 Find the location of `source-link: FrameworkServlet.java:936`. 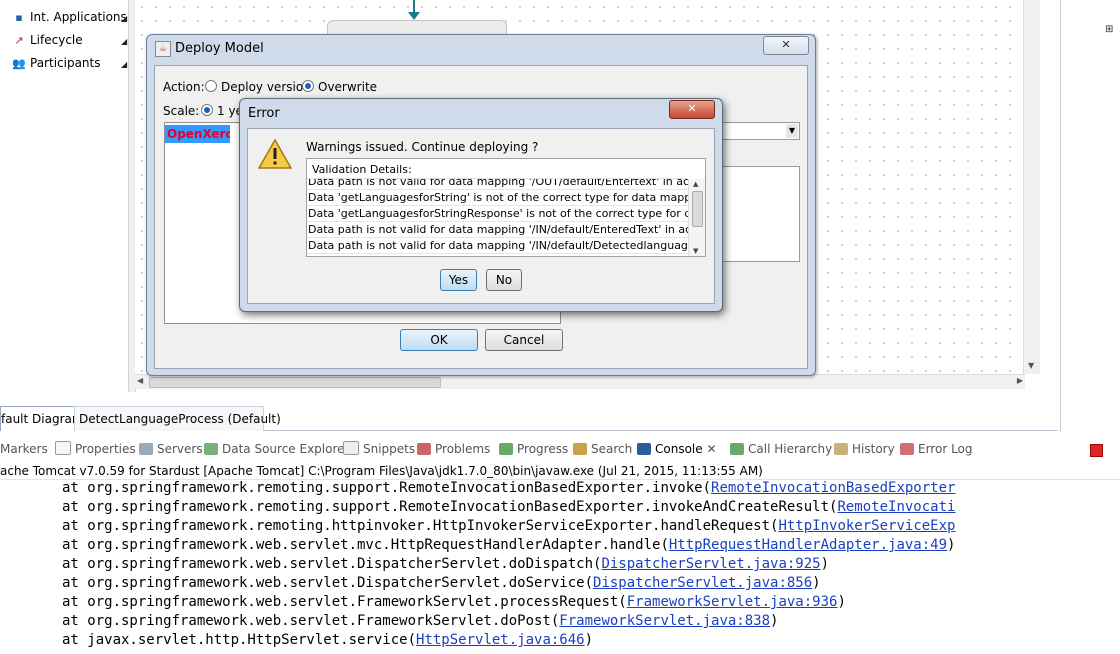

source-link: FrameworkServlet.java:936 is located at coordinates (732, 602).